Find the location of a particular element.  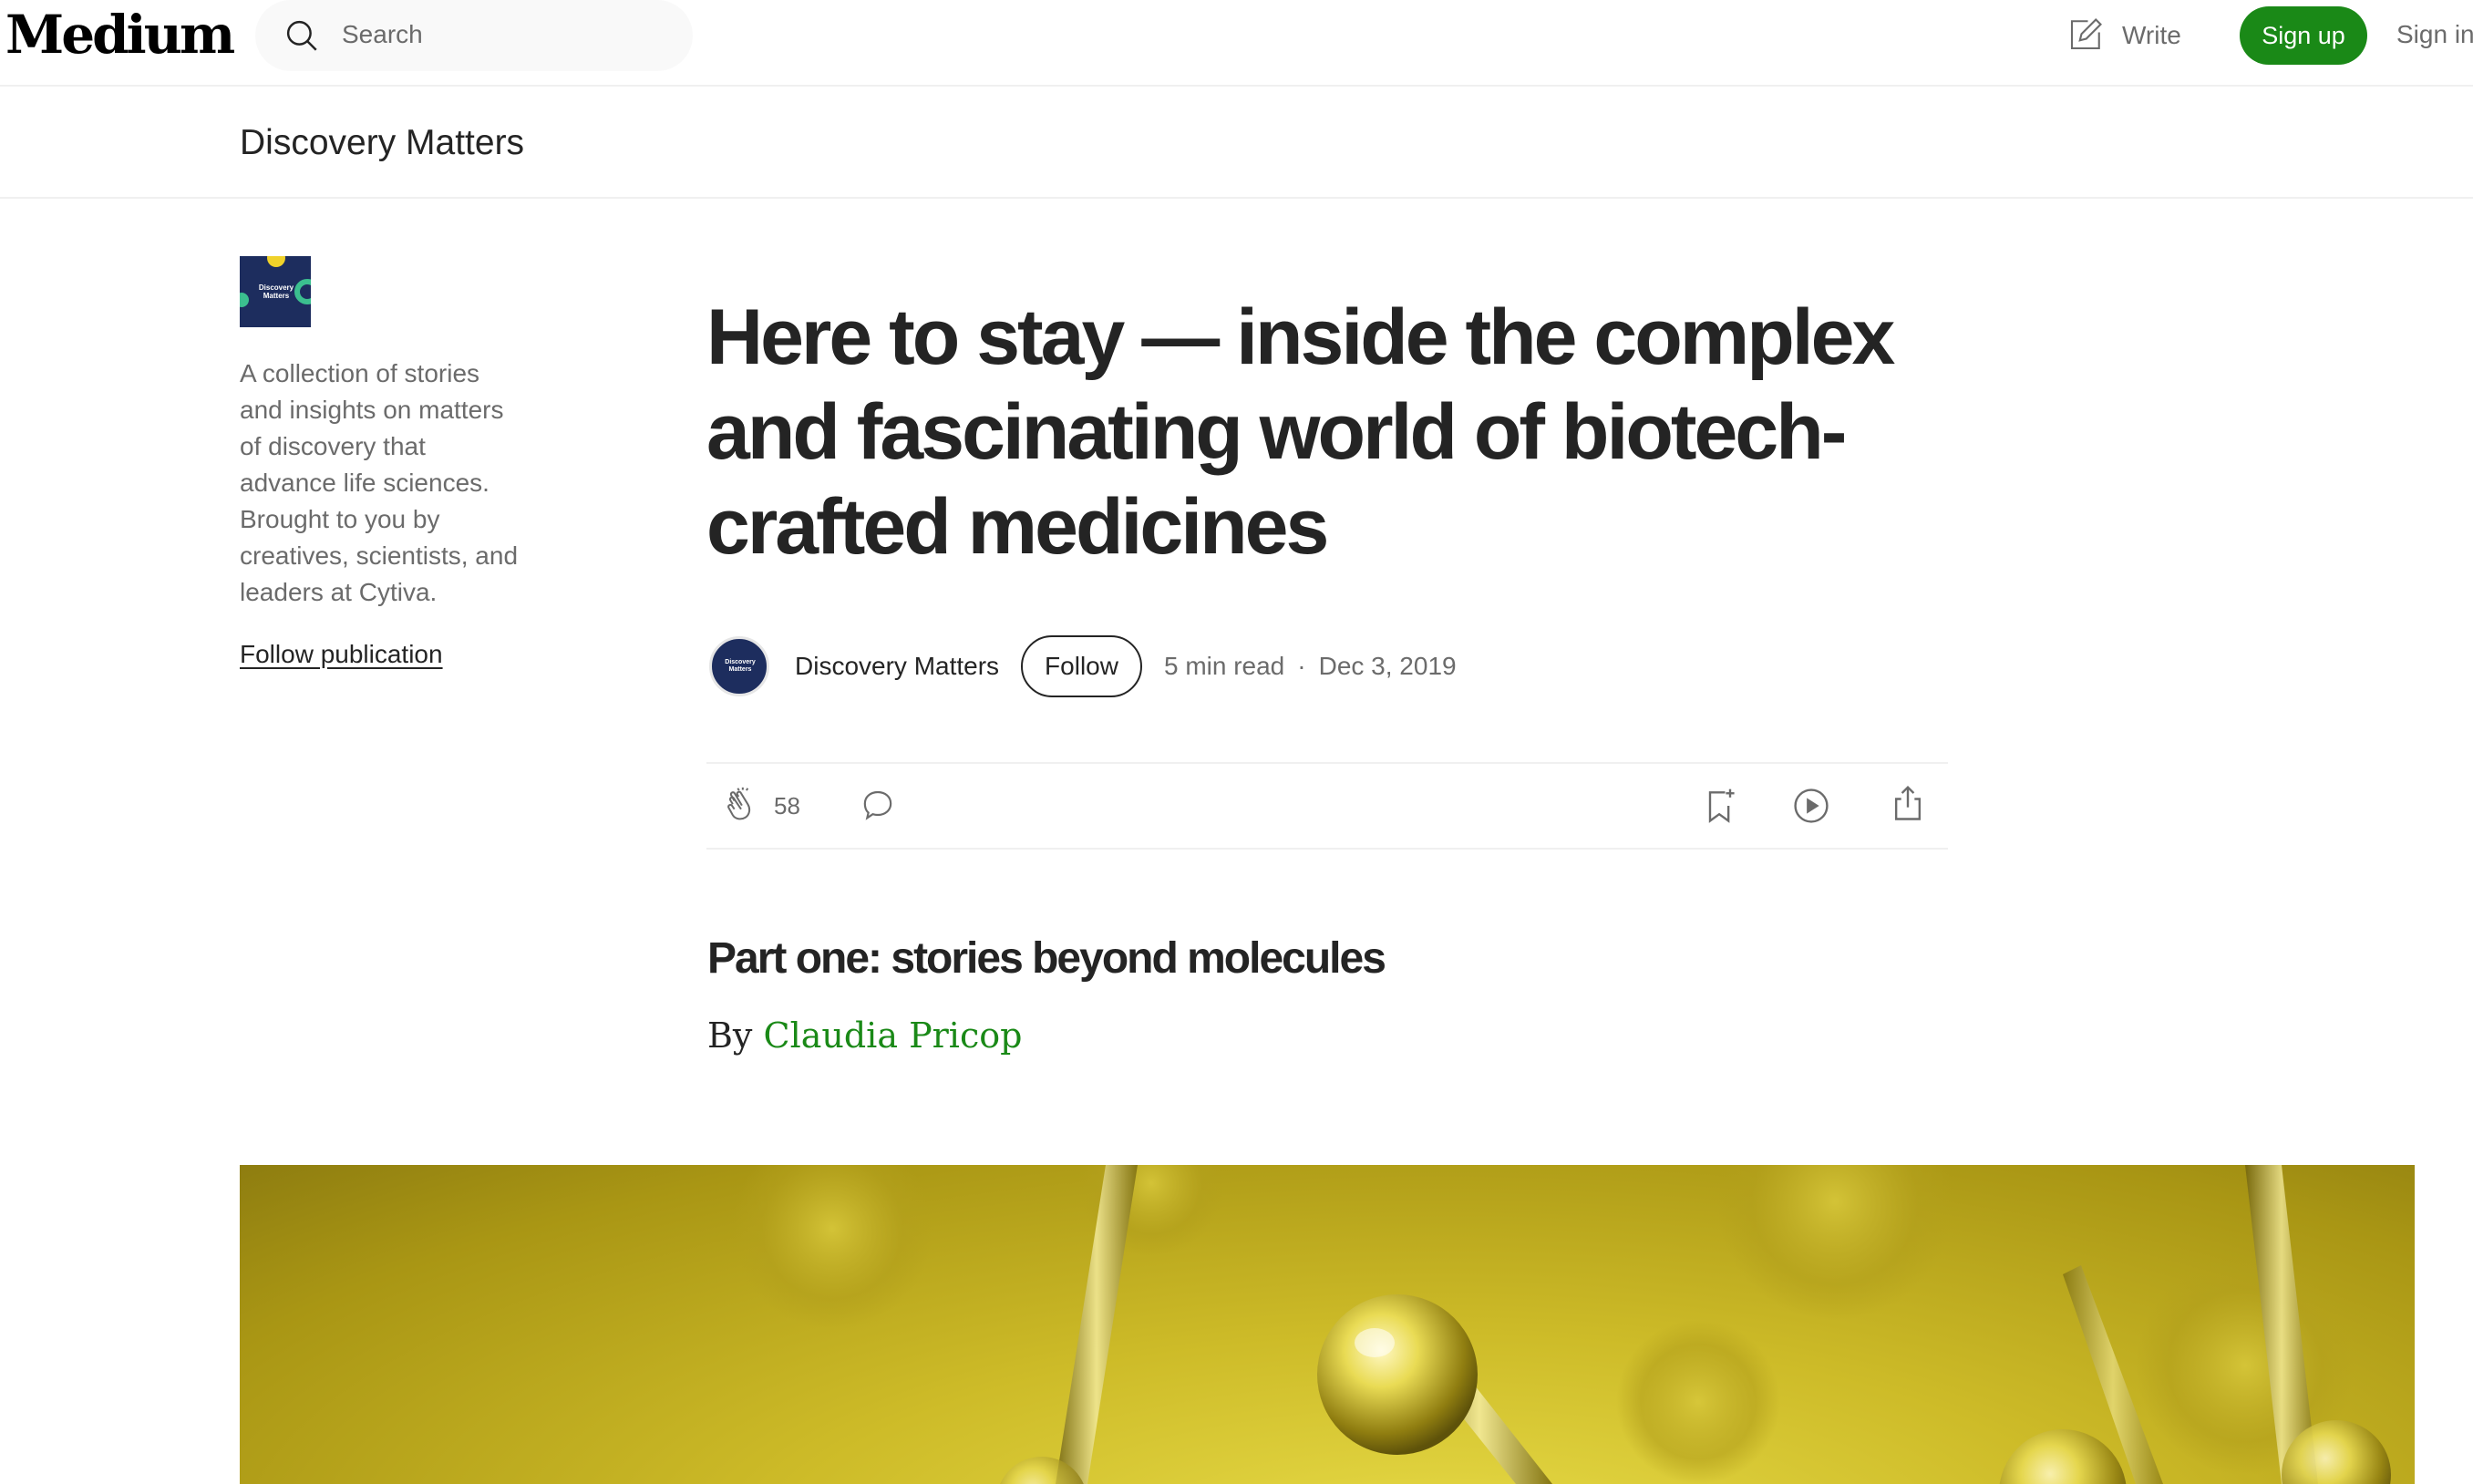

write-label: Write is located at coordinates (2151, 35).